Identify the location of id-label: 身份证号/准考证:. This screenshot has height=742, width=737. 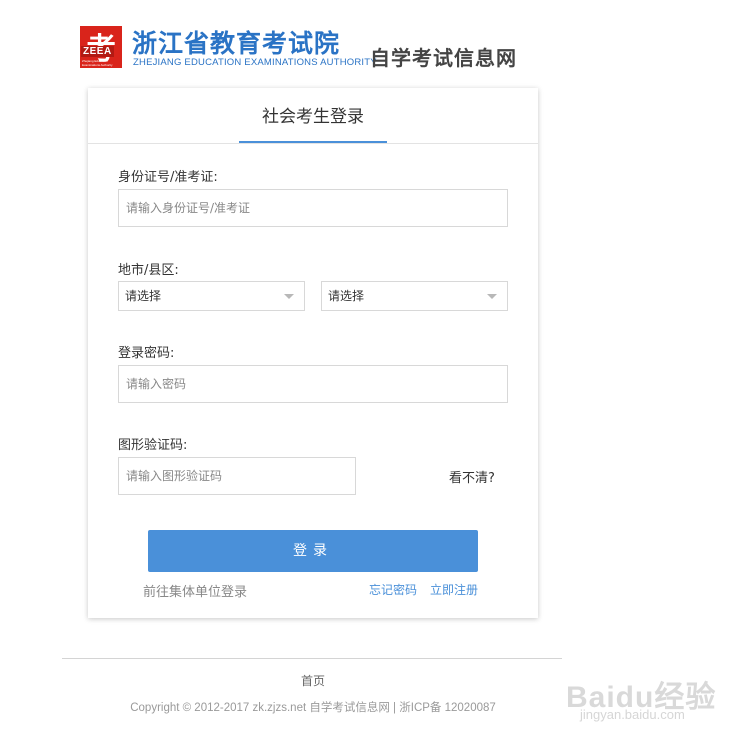
(168, 177).